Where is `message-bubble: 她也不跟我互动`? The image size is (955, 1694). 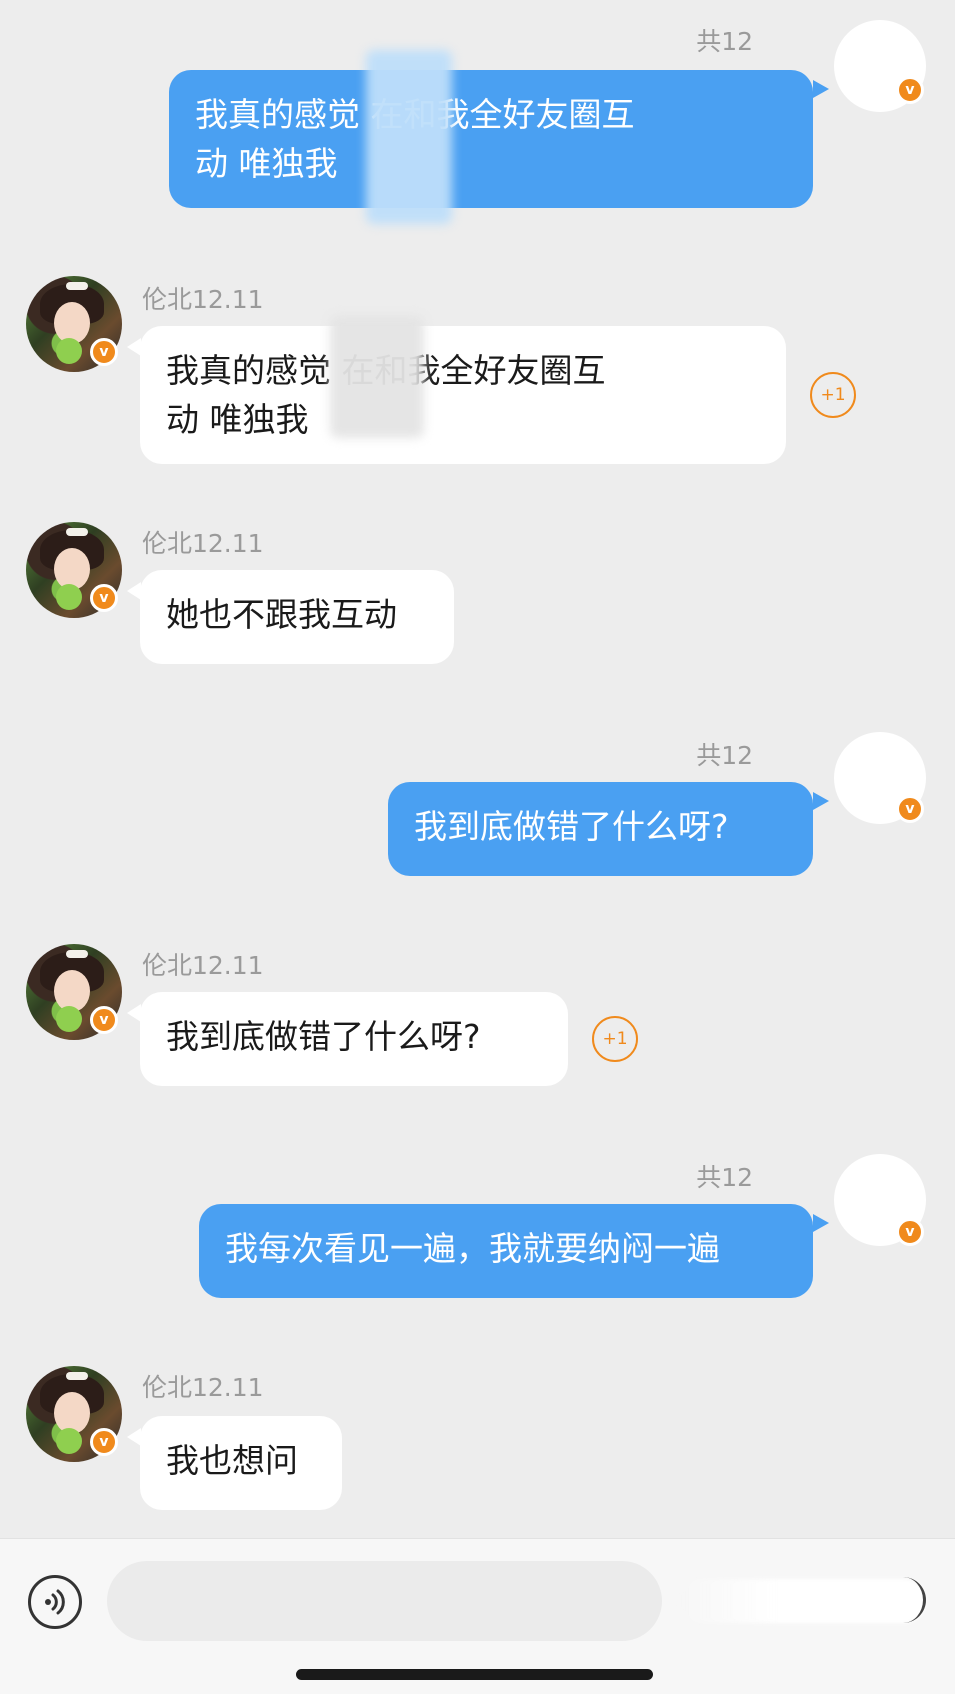 message-bubble: 她也不跟我互动 is located at coordinates (297, 617).